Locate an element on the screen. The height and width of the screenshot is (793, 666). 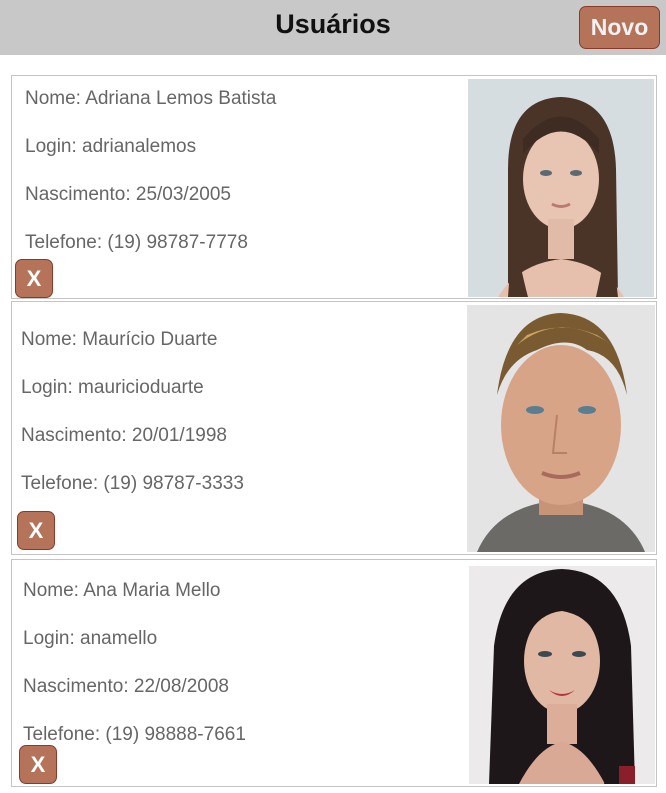
user-name: Nome: Maurício Duarte is located at coordinates (119, 339).